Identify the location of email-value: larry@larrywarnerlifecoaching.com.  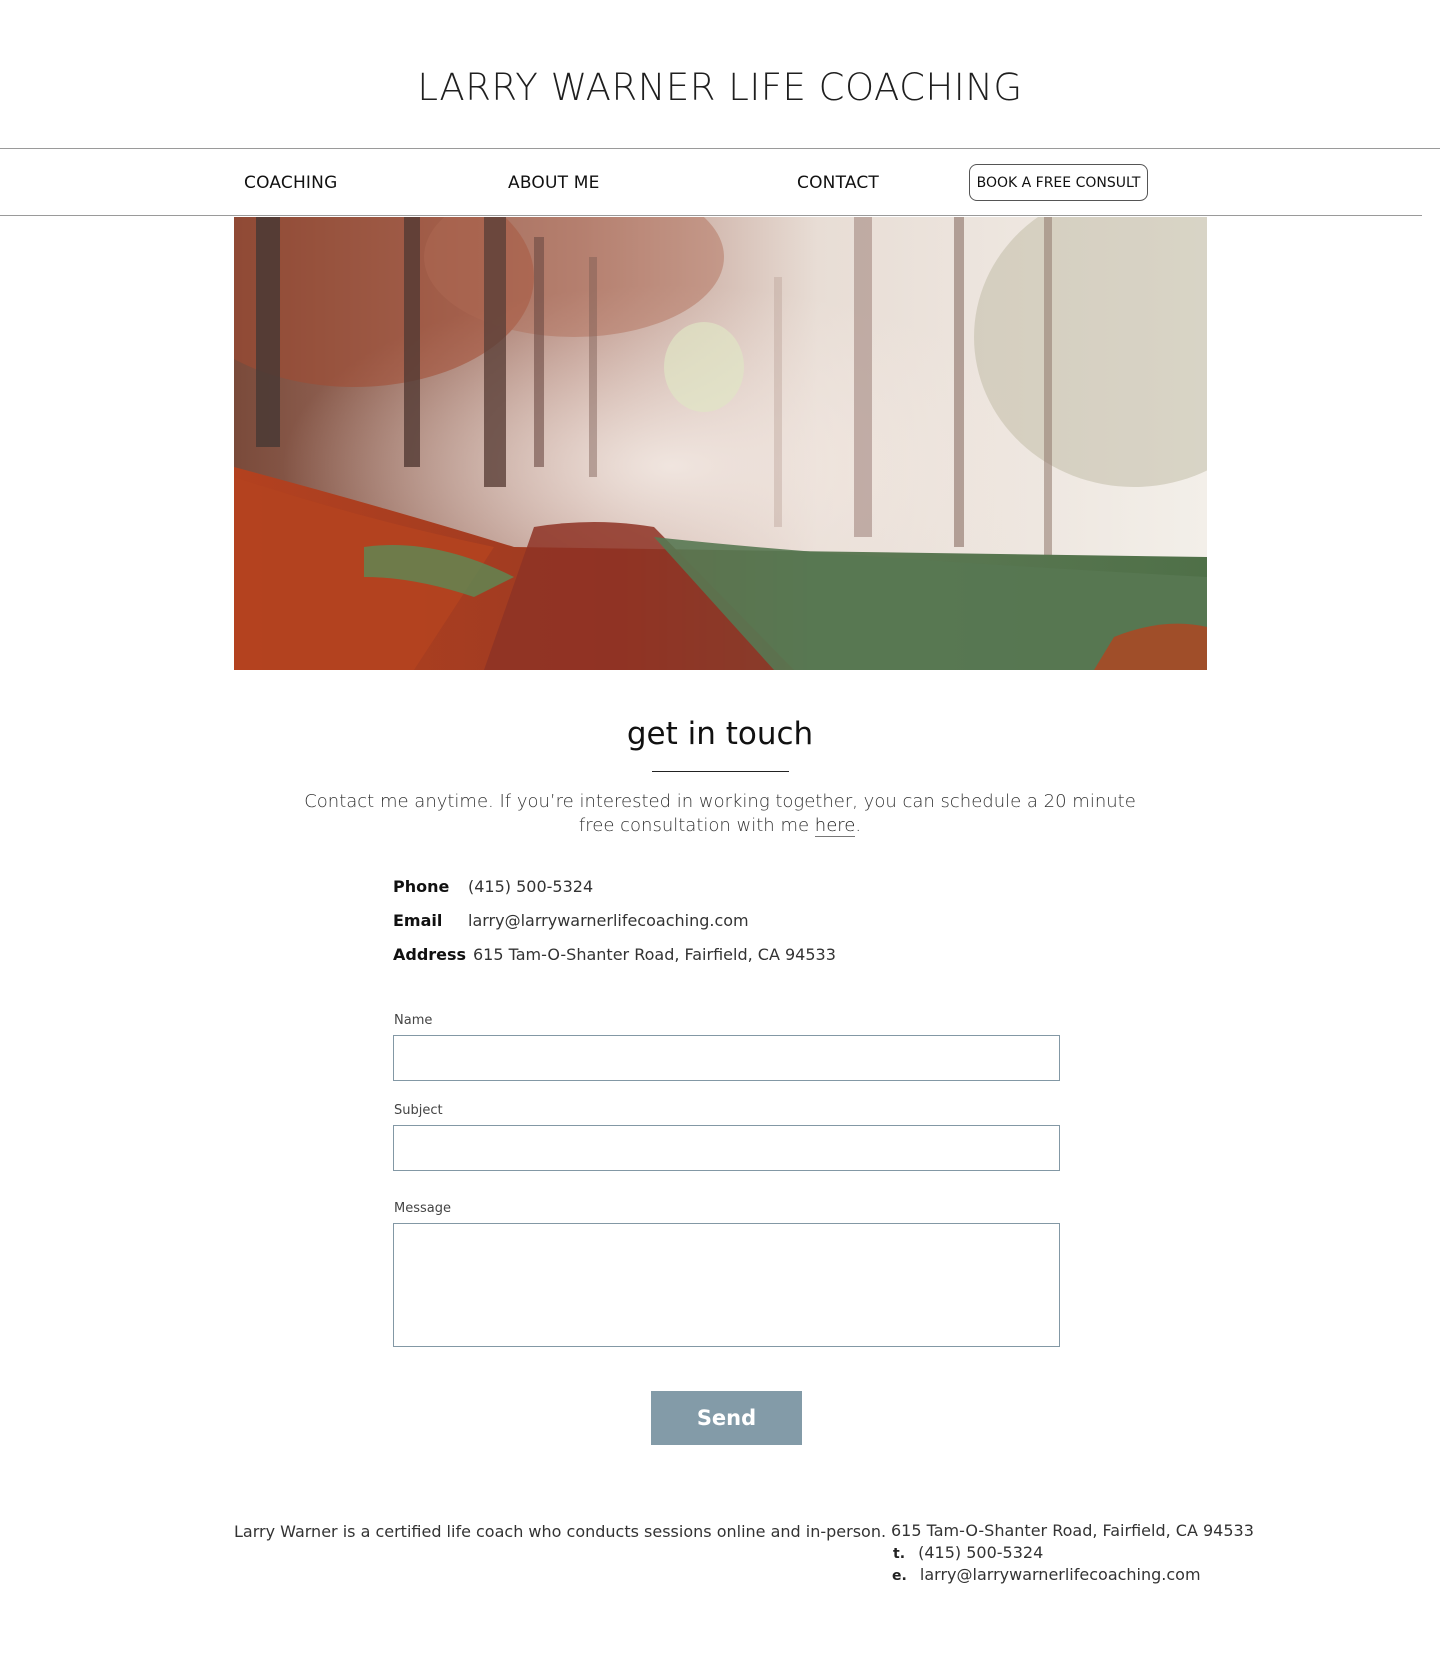
(608, 920).